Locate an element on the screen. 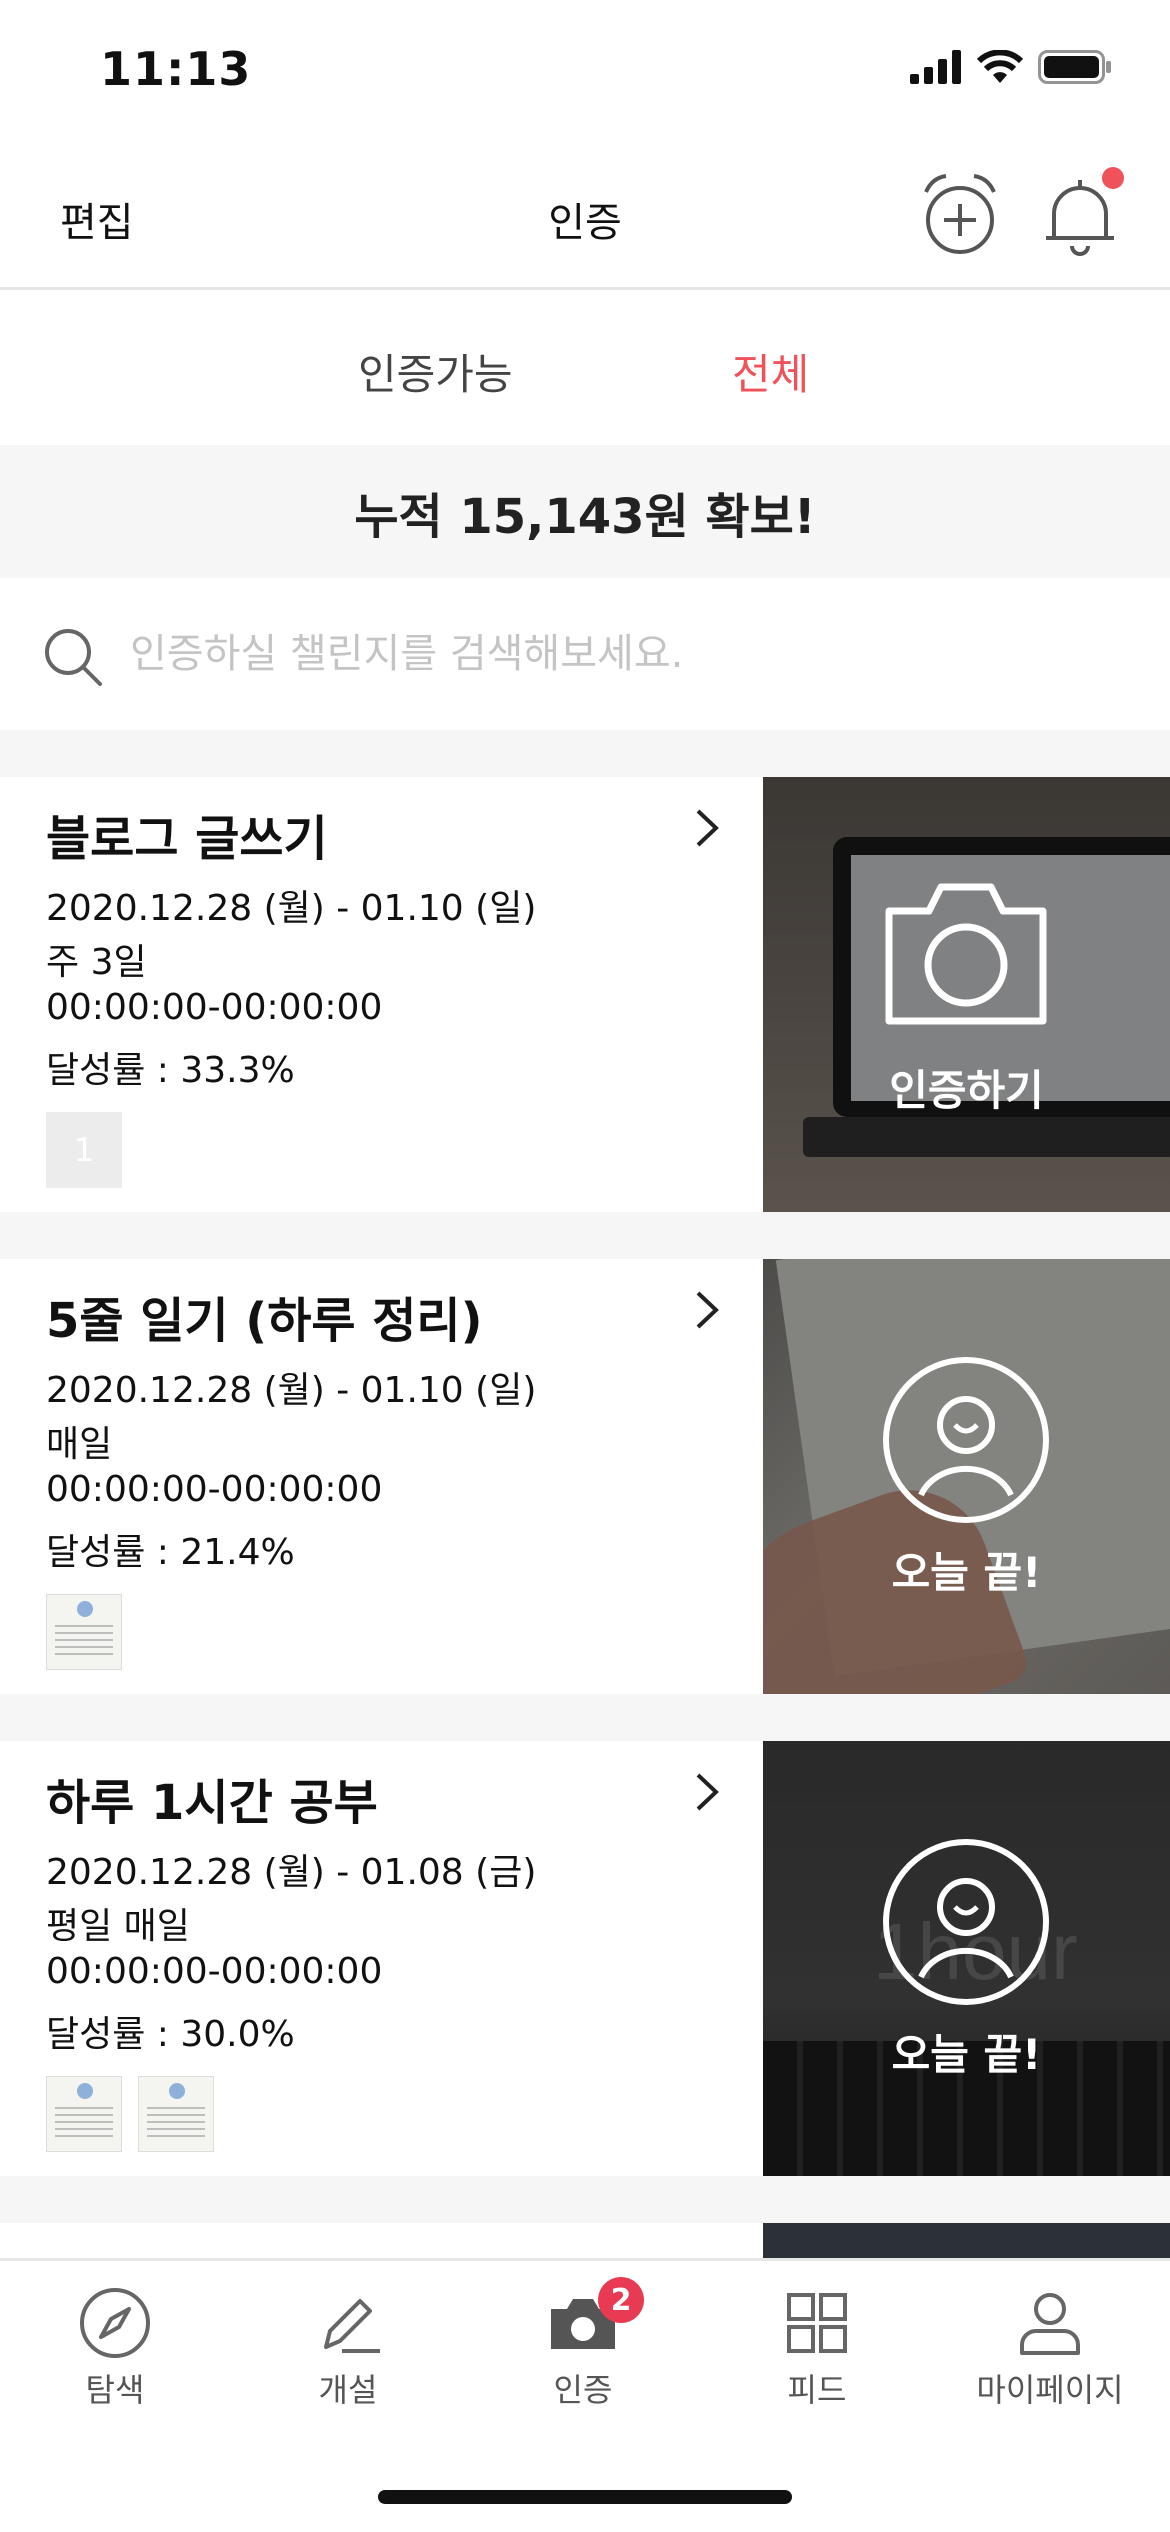 The image size is (1170, 2532). pencil-icon is located at coordinates (352, 2326).